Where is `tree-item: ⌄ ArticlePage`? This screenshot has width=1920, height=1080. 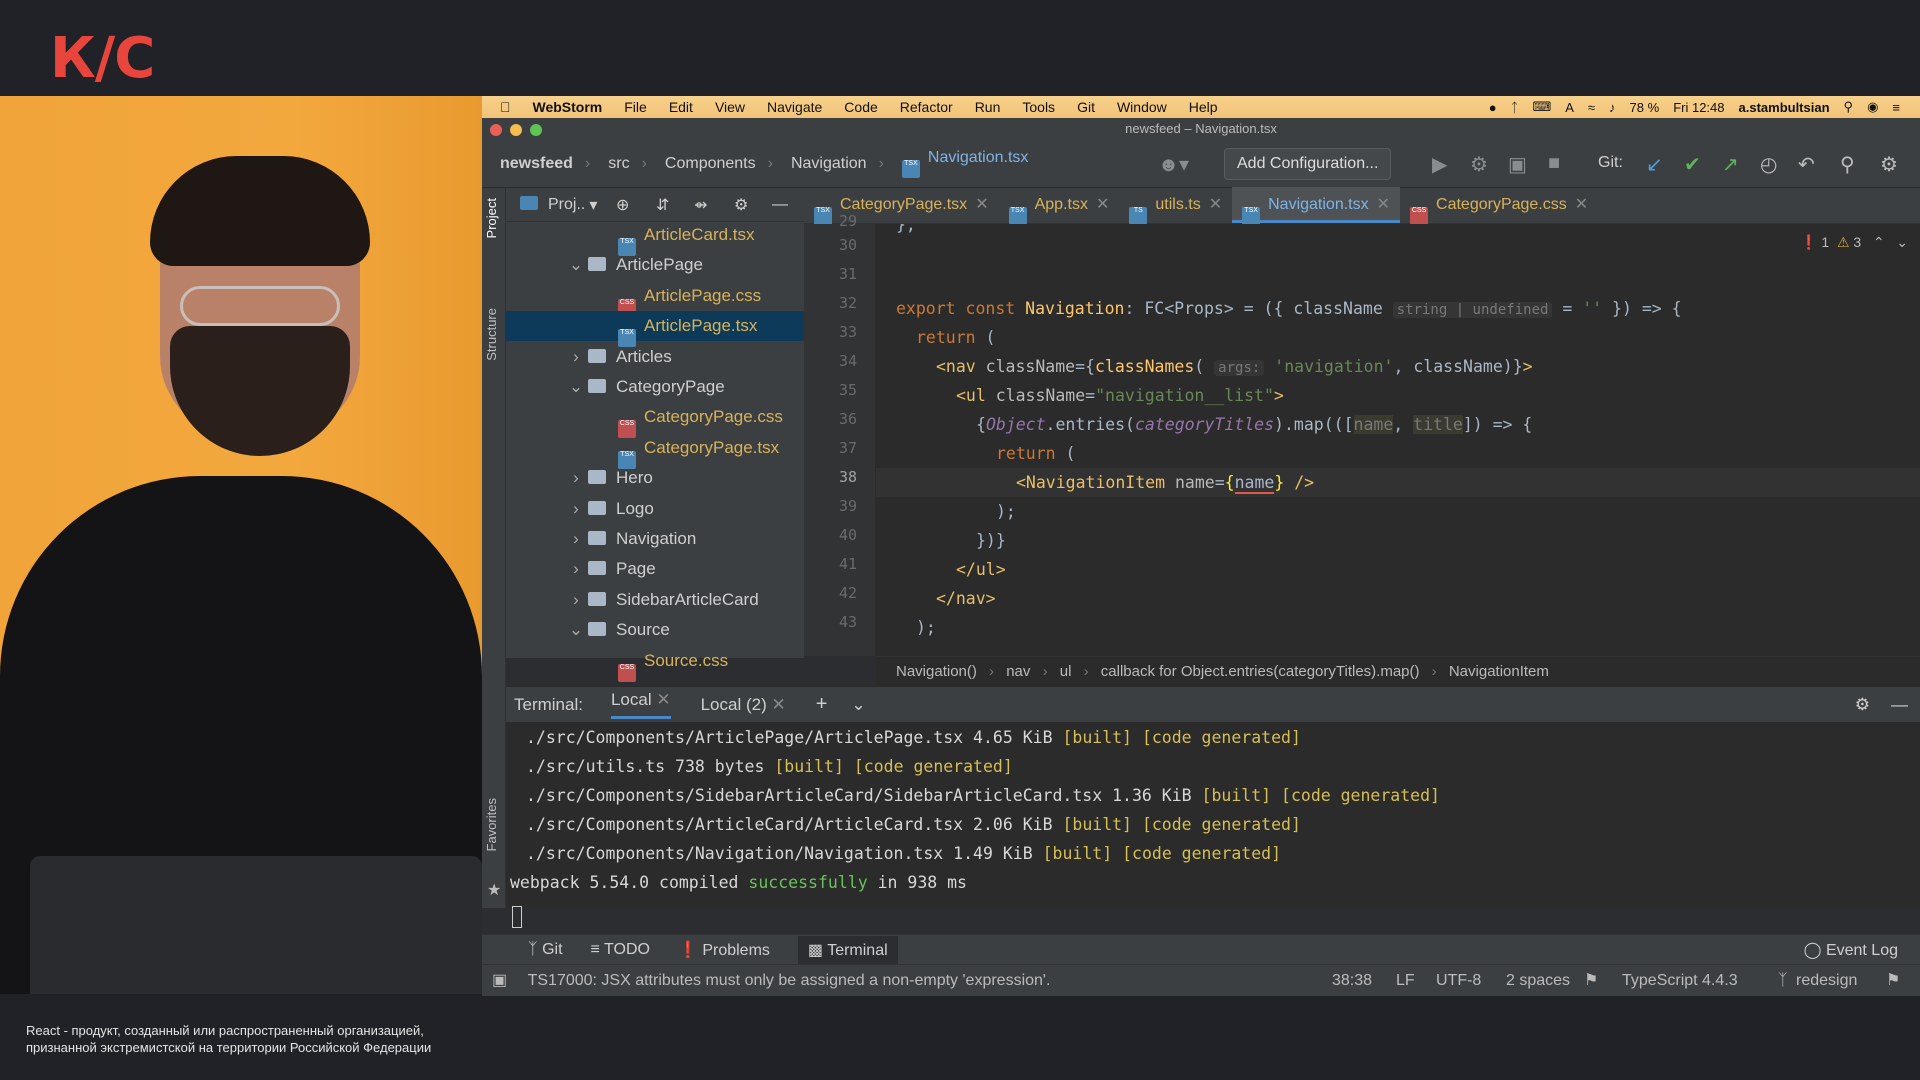
tree-item: ⌄ ArticlePage is located at coordinates (655, 265).